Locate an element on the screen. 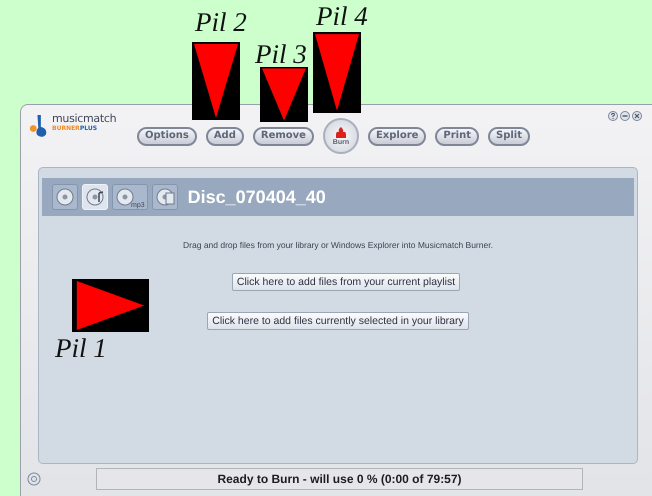 This screenshot has width=652, height=496. close-icon is located at coordinates (637, 116).